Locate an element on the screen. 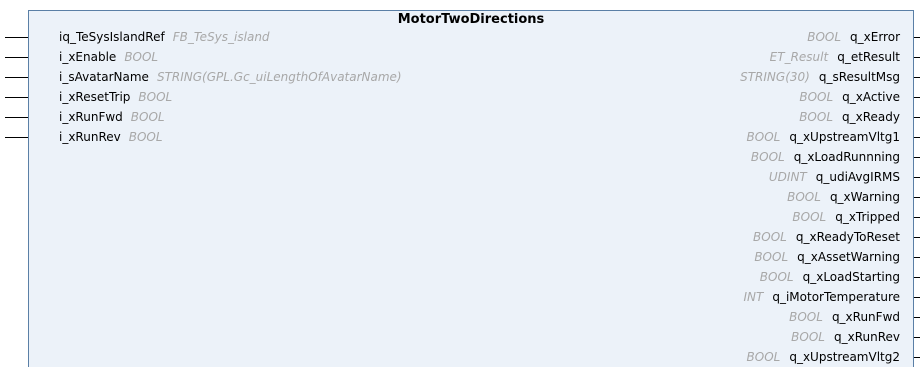 This screenshot has height=367, width=924. input-pin-type: STRING(GPL.Gc_uiLengthOfAvatarName) is located at coordinates (279, 77).